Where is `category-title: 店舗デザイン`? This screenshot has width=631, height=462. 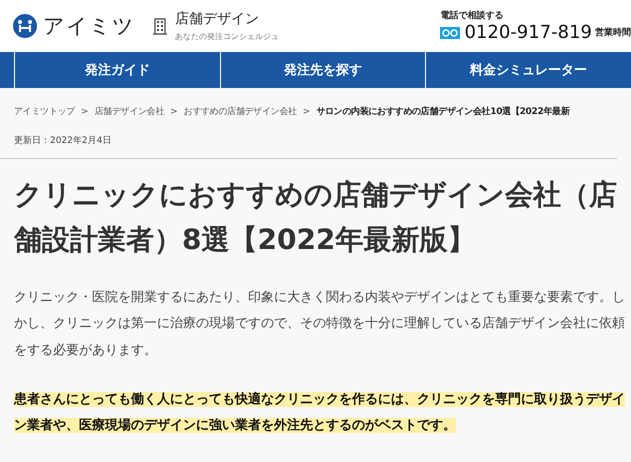 category-title: 店舗デザイン is located at coordinates (217, 19).